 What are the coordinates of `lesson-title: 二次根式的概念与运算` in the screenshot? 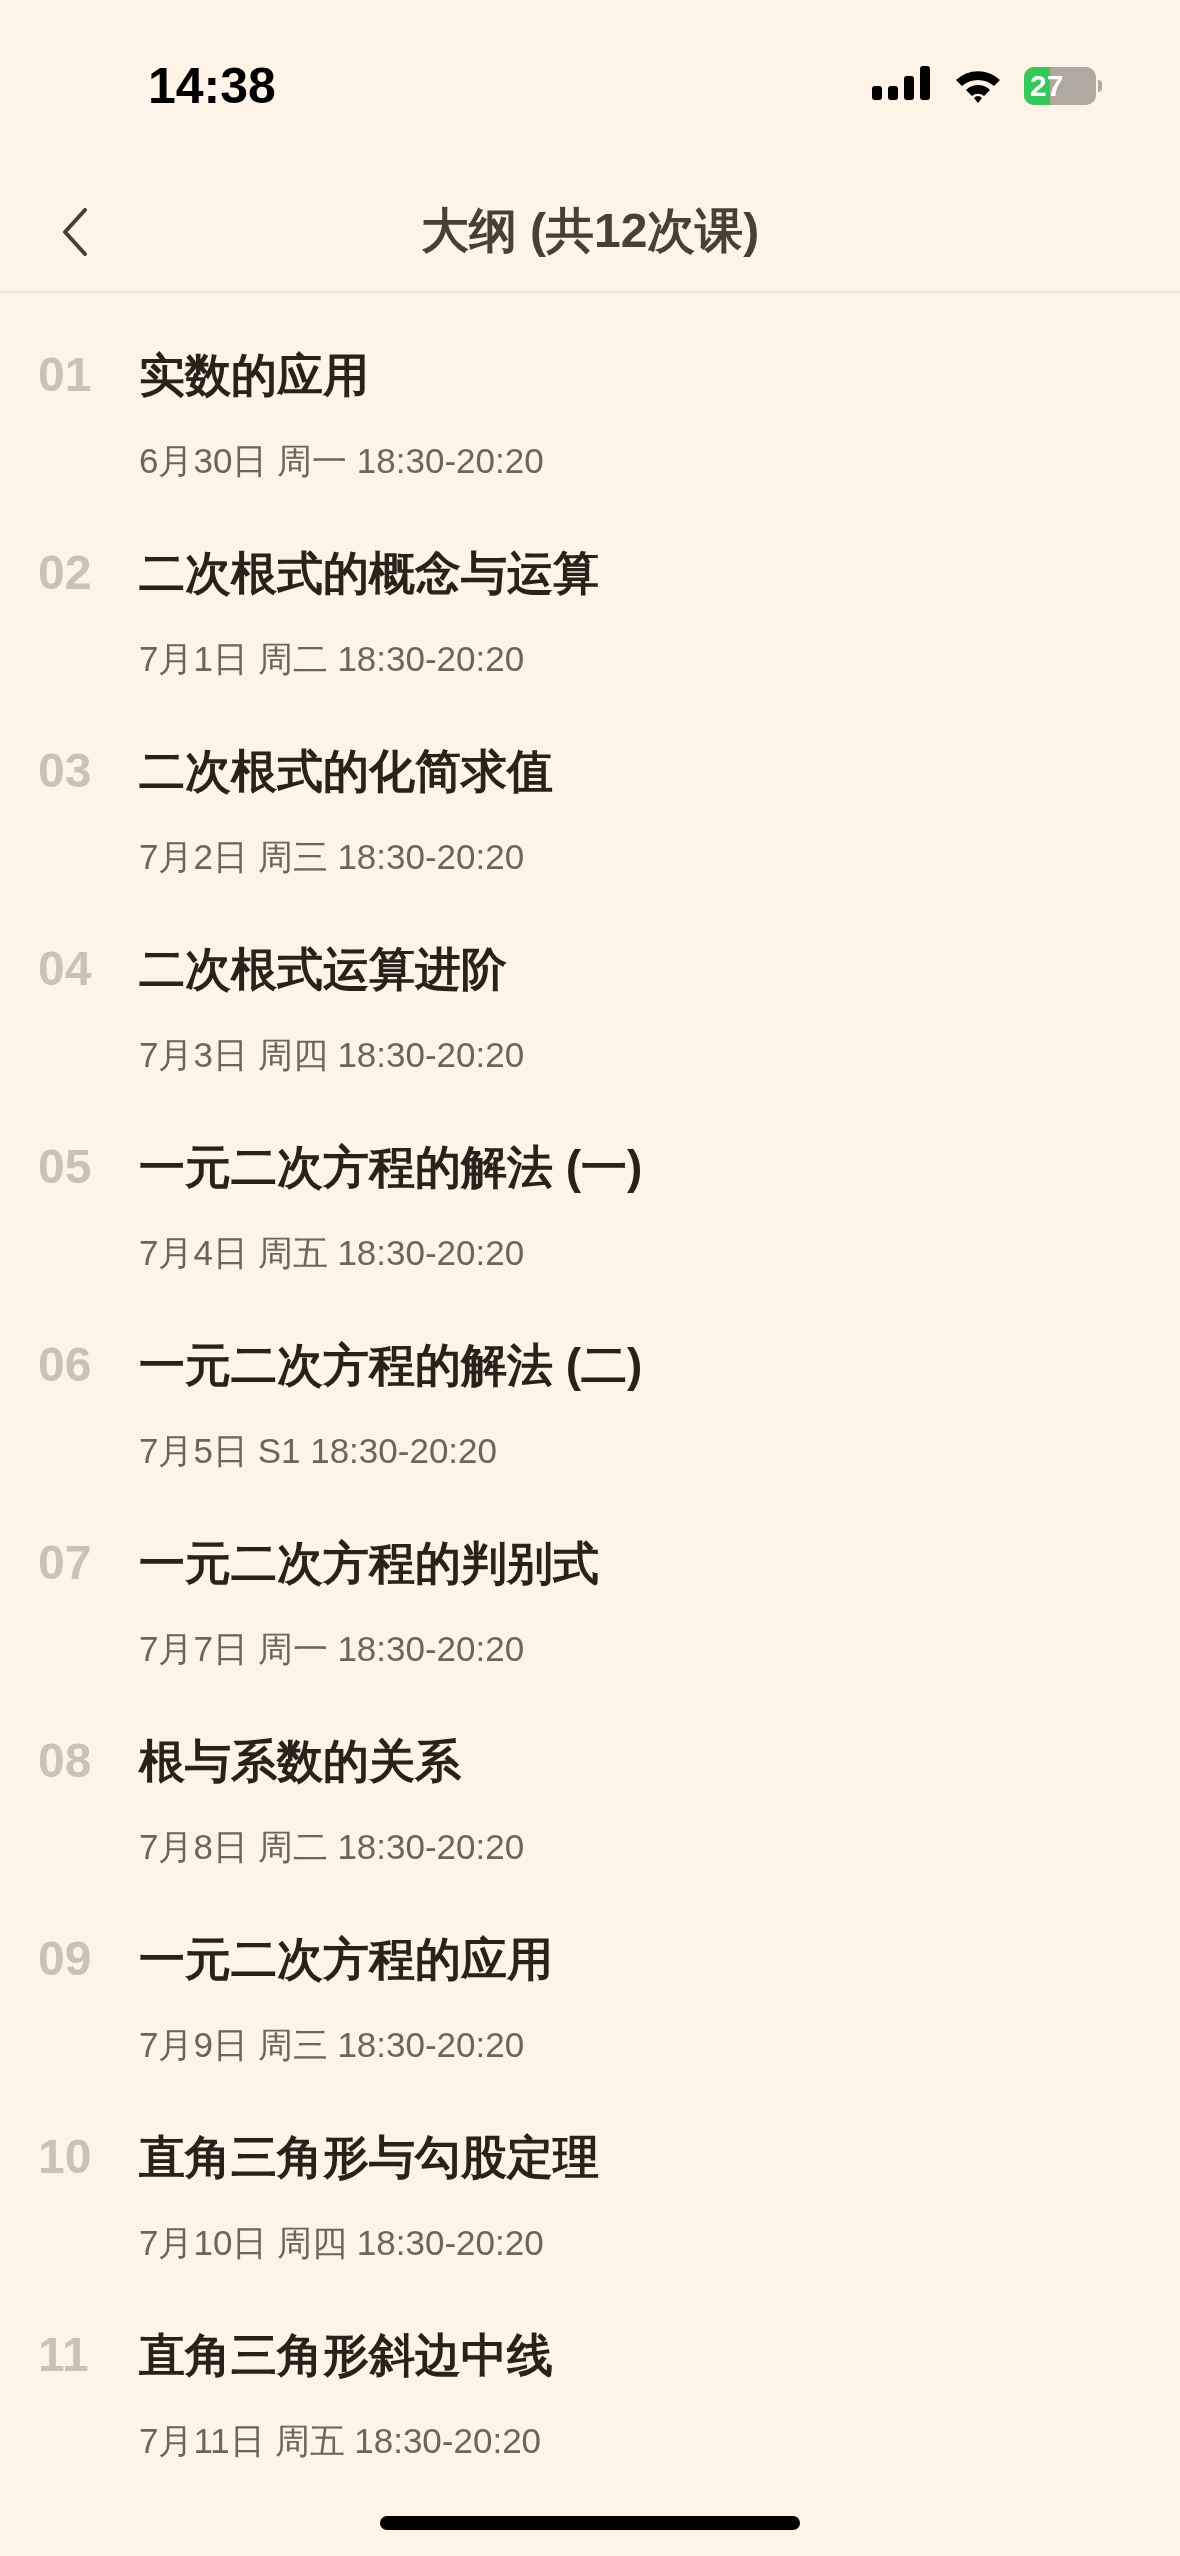 It's located at (369, 573).